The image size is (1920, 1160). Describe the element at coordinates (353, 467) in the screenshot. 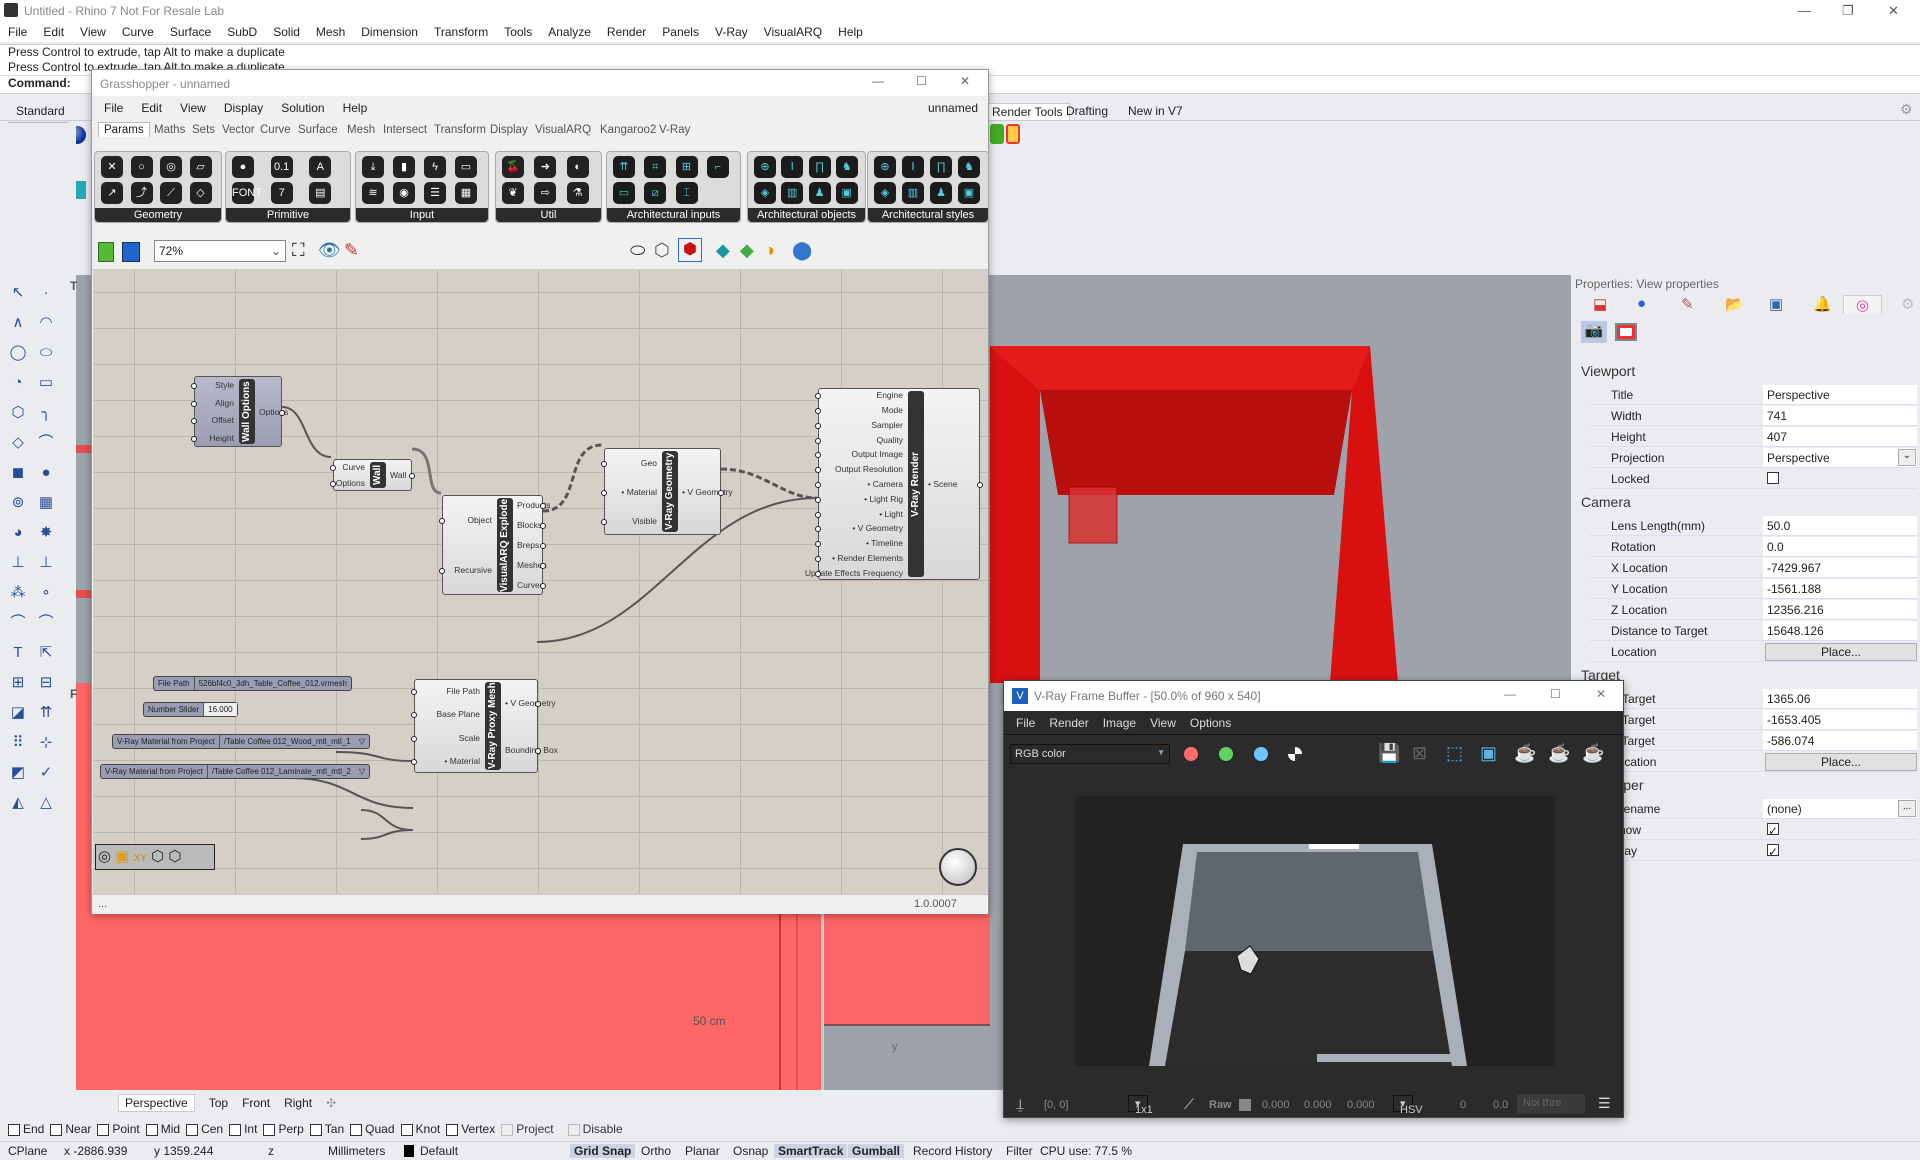

I see `input-curve: Curve` at that location.